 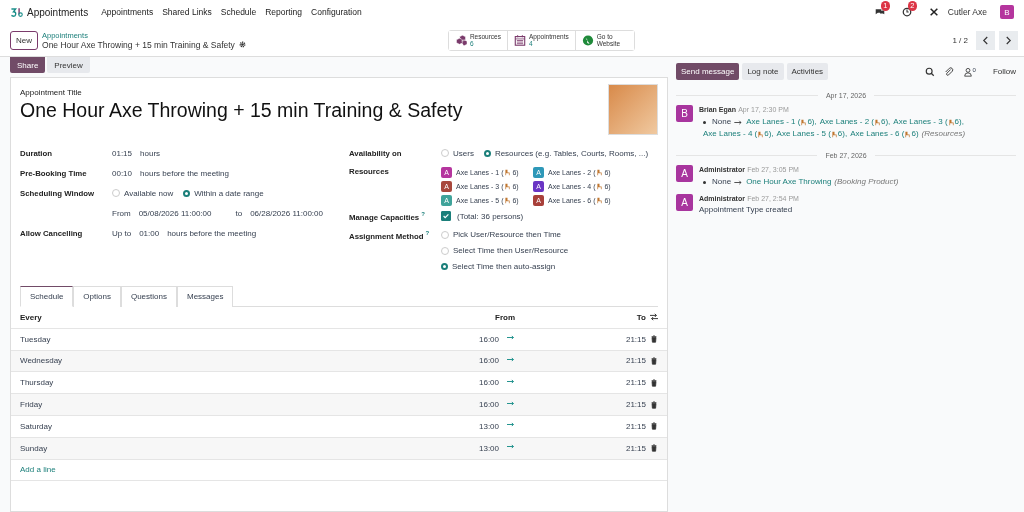 I want to click on pre-booking-field: 00:10, so click(x=122, y=173).